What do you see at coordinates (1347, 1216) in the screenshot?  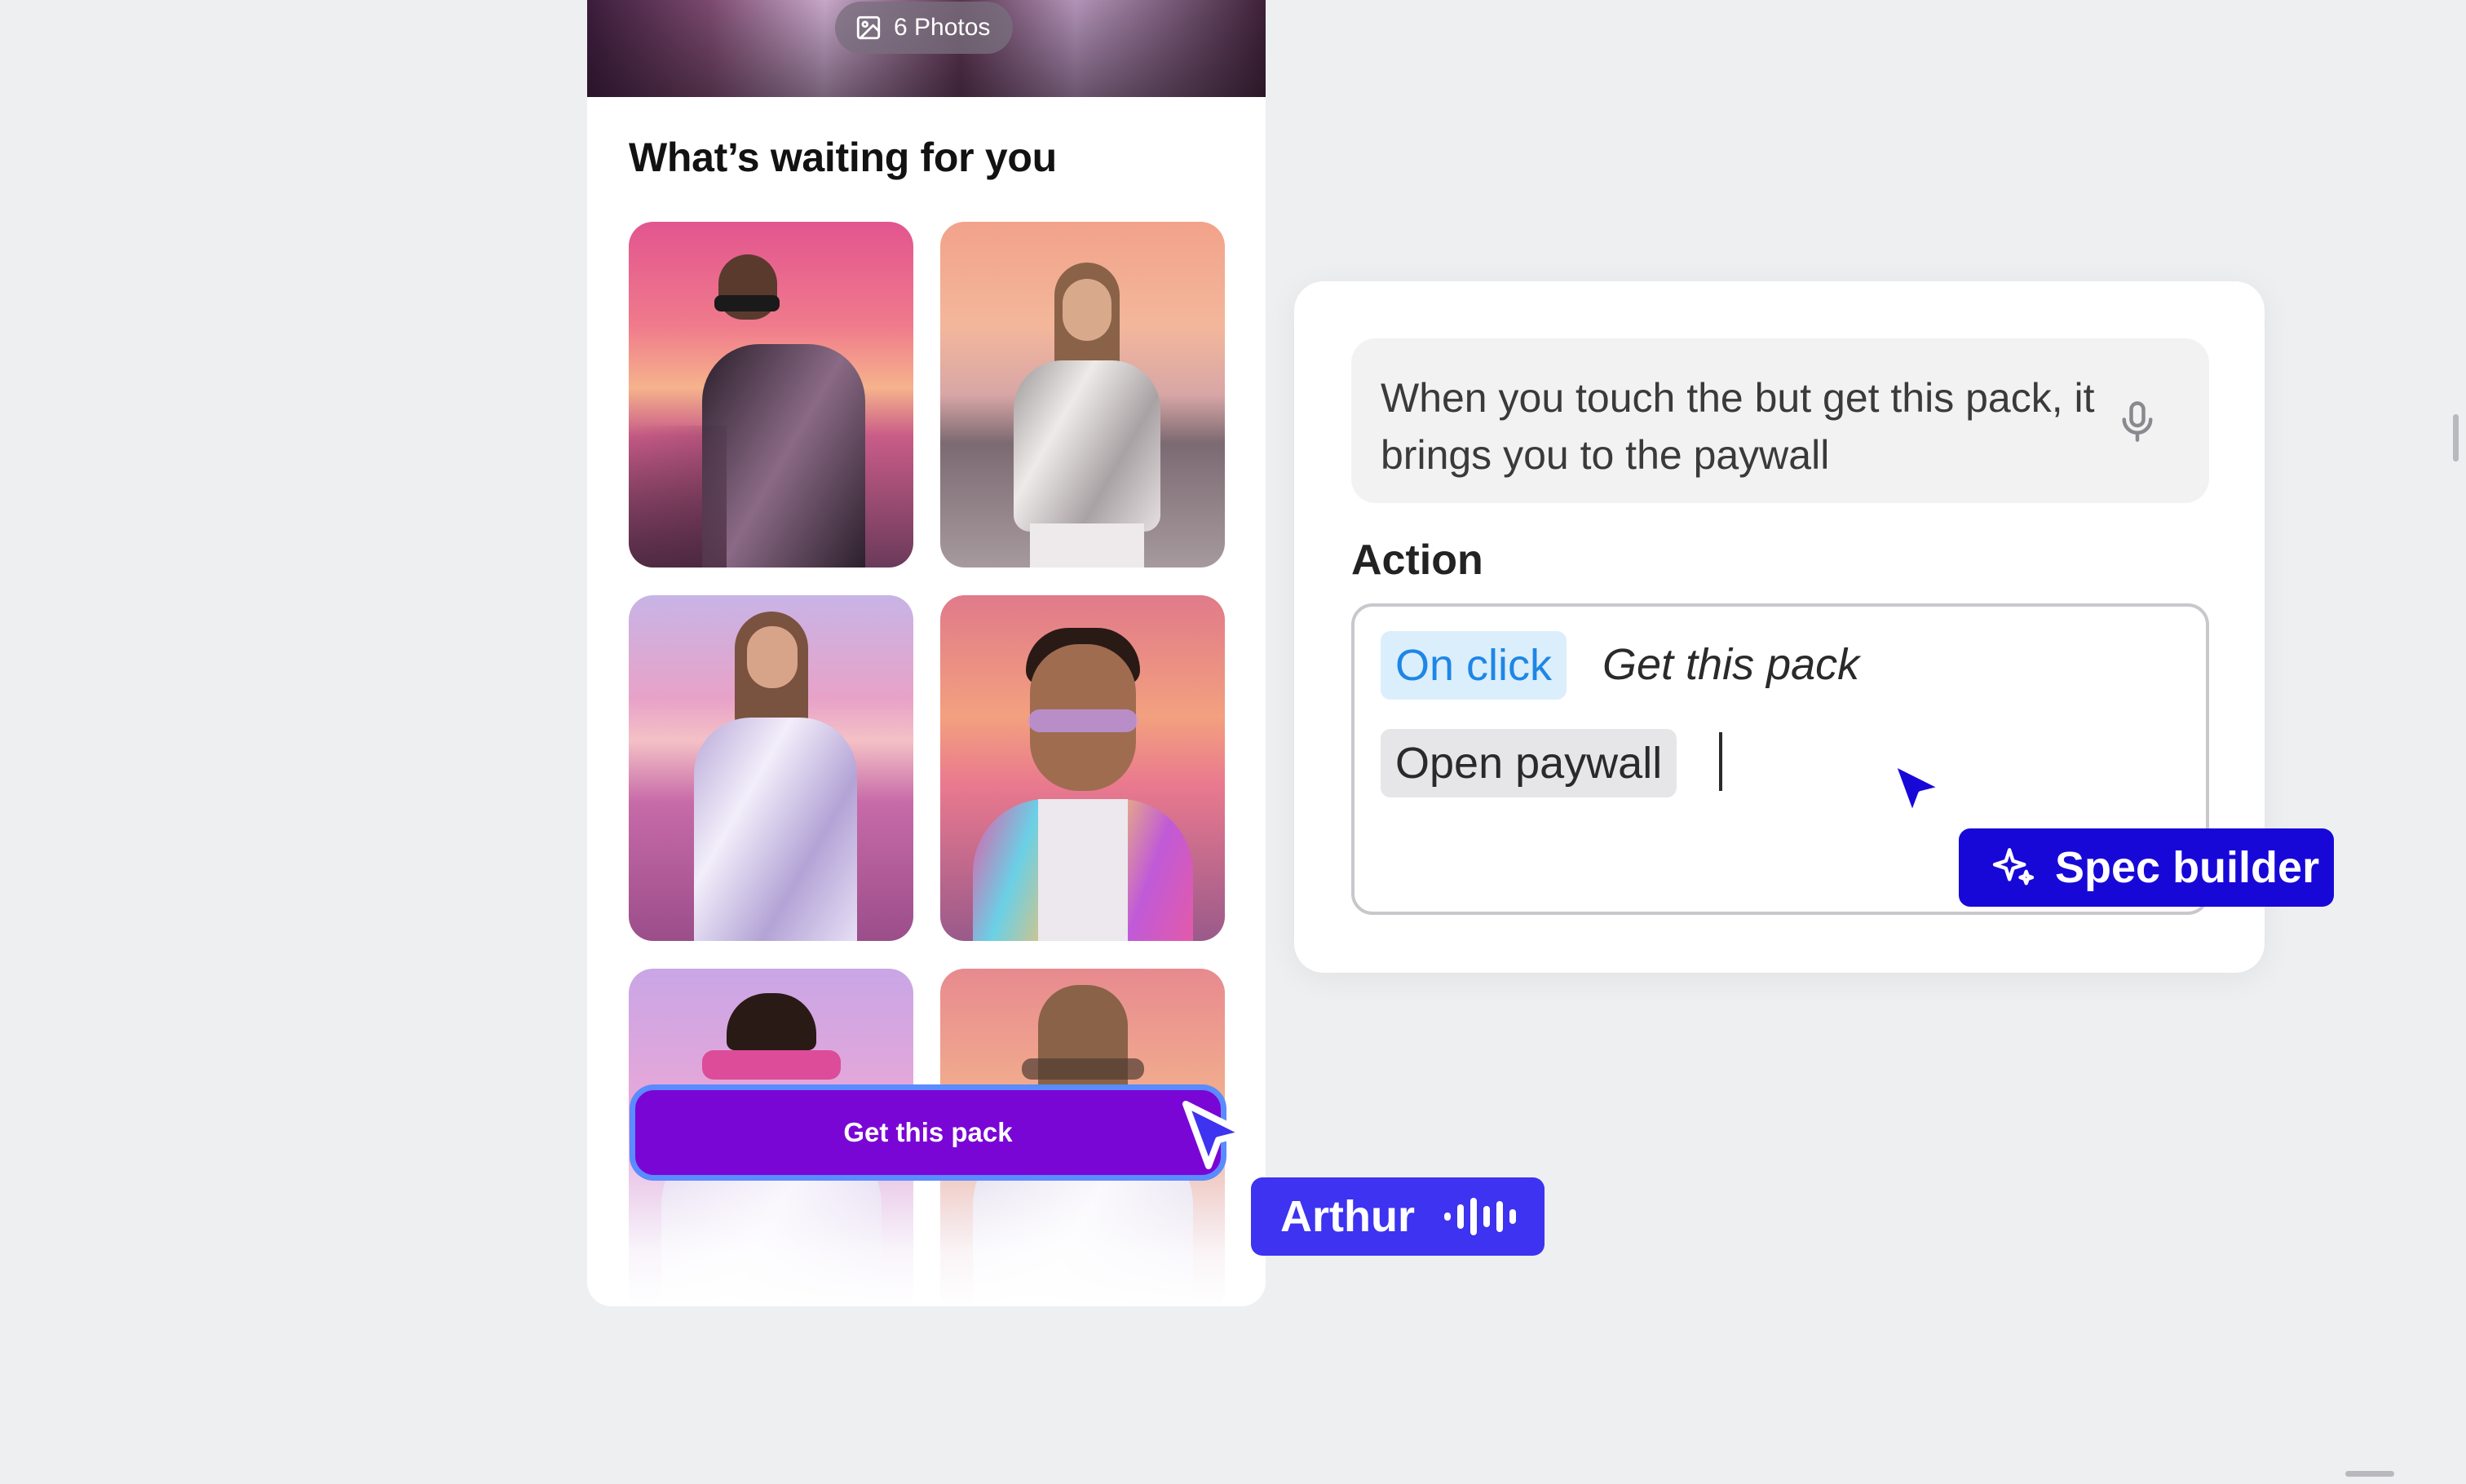 I see `collaborator-name: Arthur` at bounding box center [1347, 1216].